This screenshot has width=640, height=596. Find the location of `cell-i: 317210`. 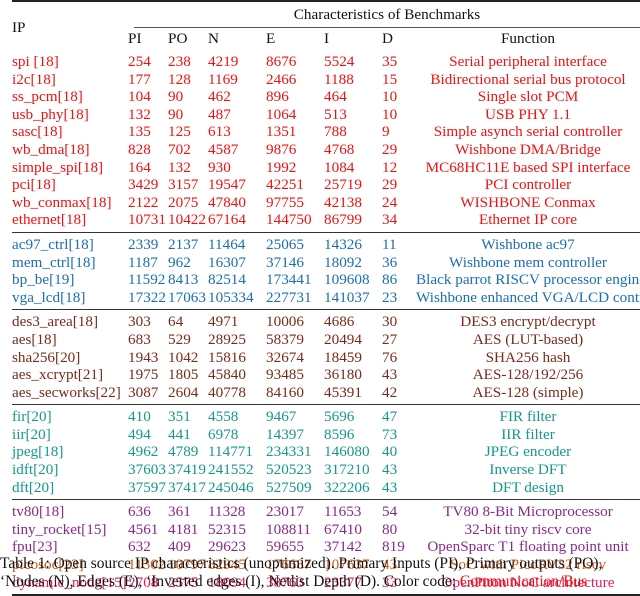

cell-i: 317210 is located at coordinates (347, 470).